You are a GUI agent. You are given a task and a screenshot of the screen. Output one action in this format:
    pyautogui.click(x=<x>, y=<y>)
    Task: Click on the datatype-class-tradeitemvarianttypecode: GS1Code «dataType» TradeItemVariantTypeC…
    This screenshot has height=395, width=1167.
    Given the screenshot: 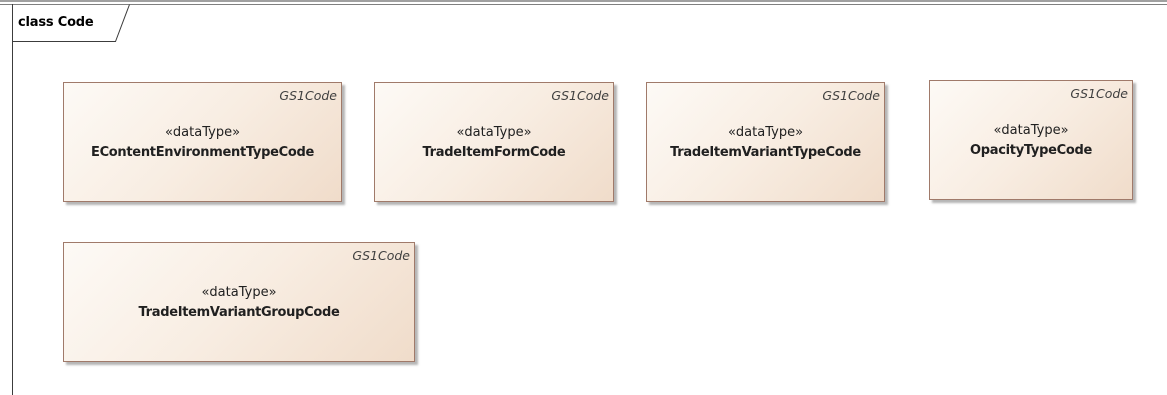 What is the action you would take?
    pyautogui.click(x=765, y=142)
    